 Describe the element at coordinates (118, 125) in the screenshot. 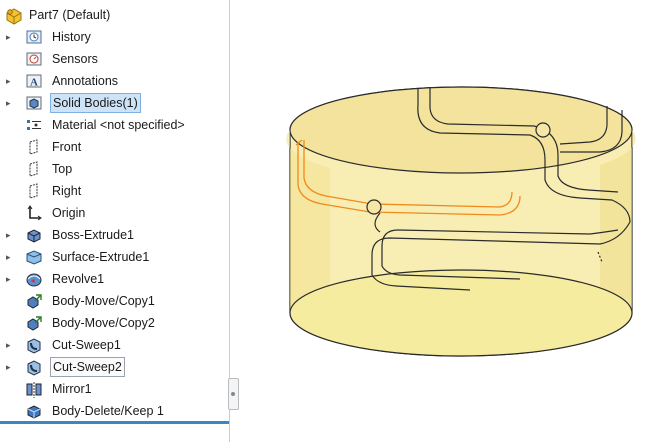

I see `tree-item-label: Material <not specified>` at that location.